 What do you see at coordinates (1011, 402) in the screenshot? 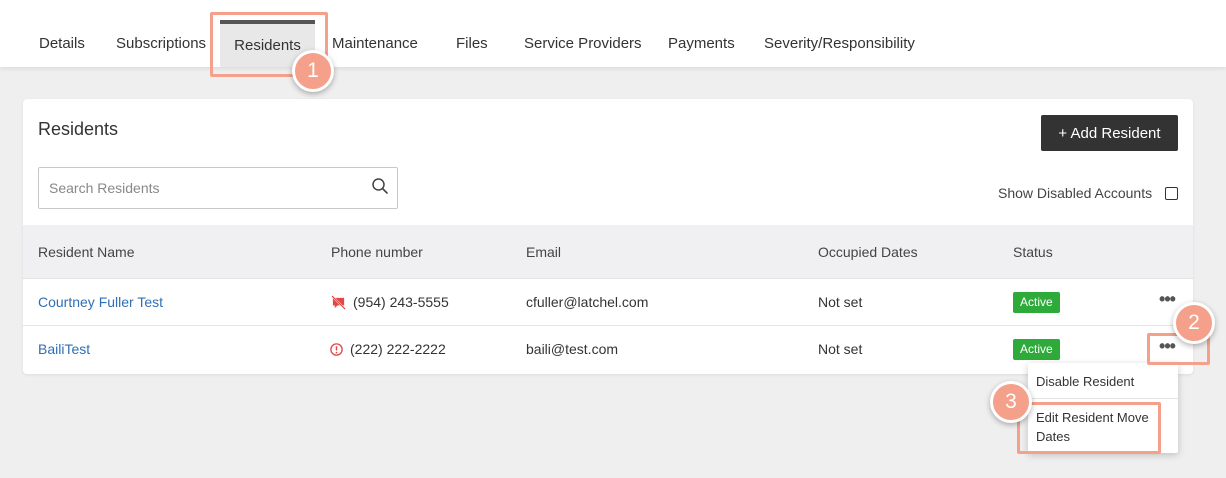
I see `step-badge-3: 3` at bounding box center [1011, 402].